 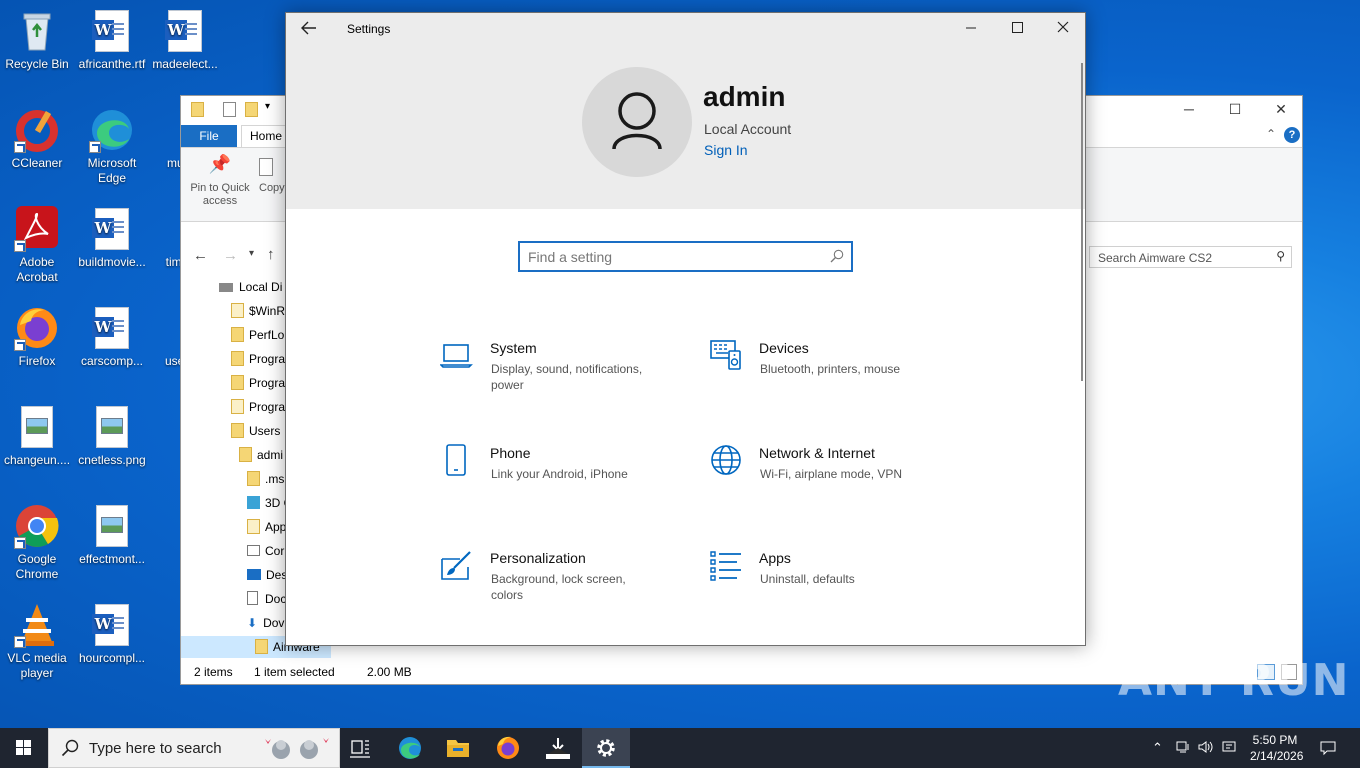 What do you see at coordinates (209, 136) in the screenshot?
I see `tab-file: File` at bounding box center [209, 136].